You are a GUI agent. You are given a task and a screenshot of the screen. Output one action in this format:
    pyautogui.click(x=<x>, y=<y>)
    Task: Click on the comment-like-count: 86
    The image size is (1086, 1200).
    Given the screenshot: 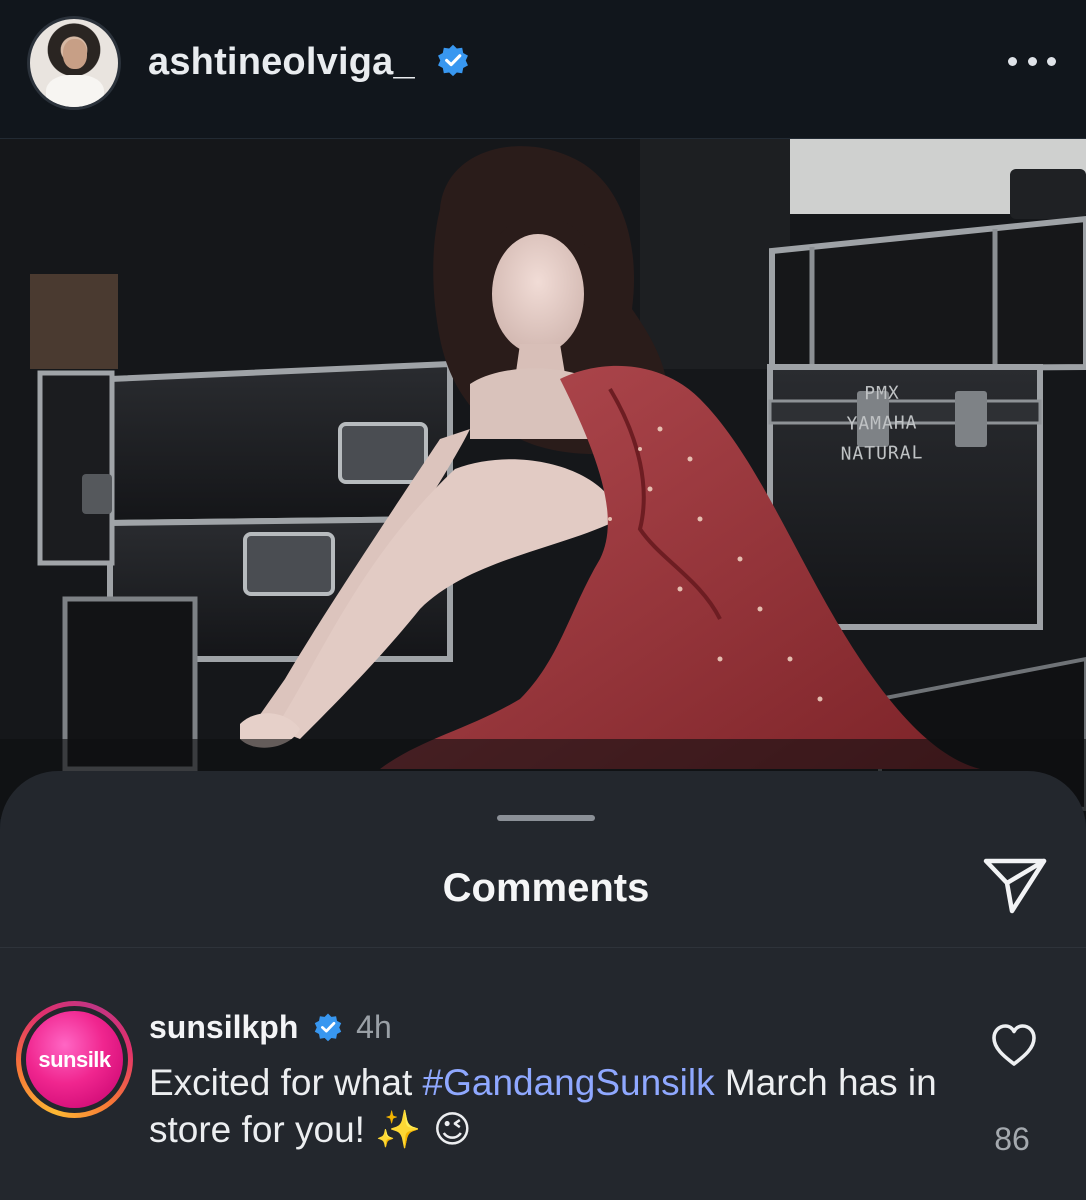 What is the action you would take?
    pyautogui.click(x=1012, y=1139)
    